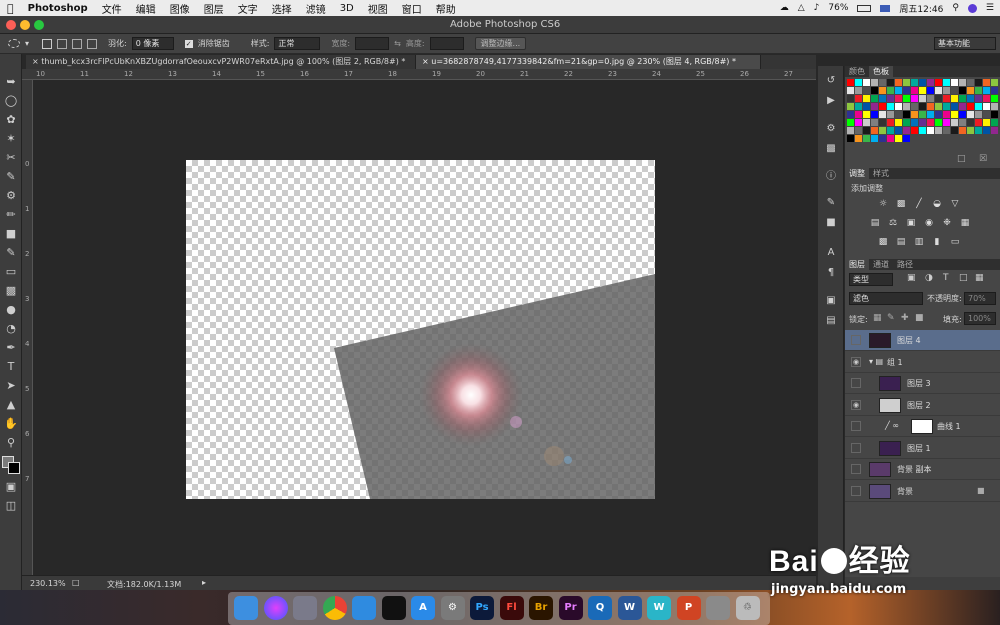  I want to click on gradient-map-icon: ▭, so click(955, 242).